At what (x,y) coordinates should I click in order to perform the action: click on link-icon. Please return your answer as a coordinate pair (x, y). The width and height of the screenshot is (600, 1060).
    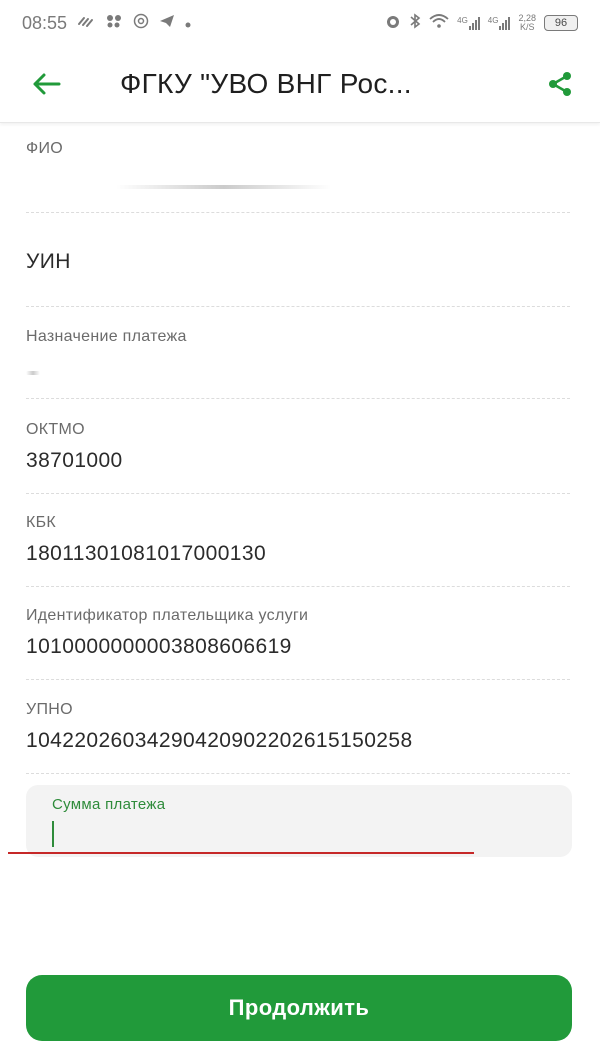
    Looking at the image, I should click on (86, 23).